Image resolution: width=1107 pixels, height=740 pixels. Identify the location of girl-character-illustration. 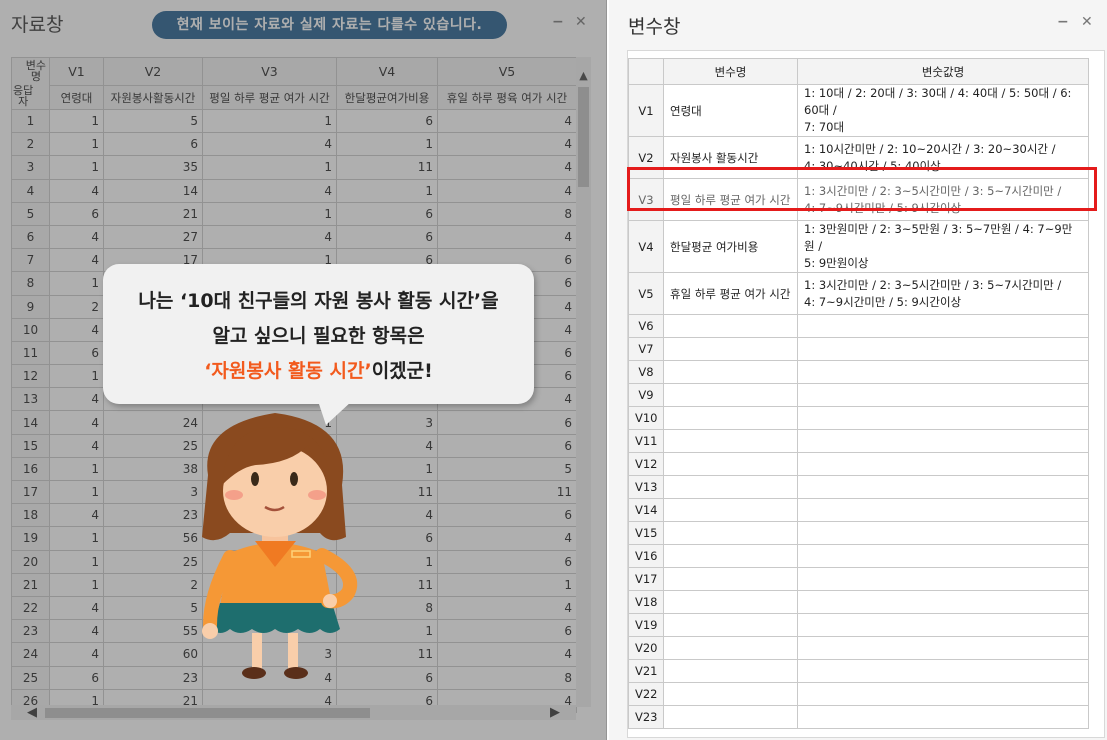
(280, 546).